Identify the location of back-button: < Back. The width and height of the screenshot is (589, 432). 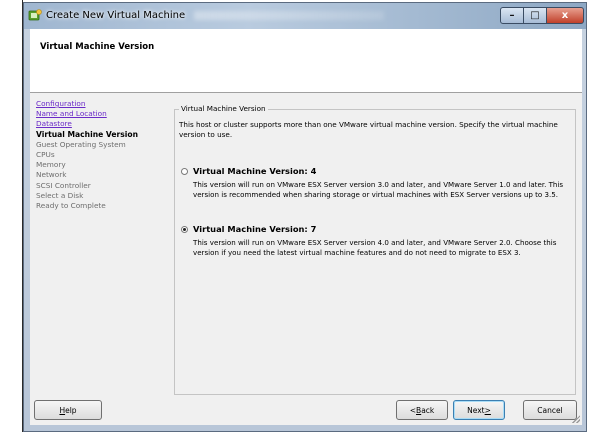
(422, 410).